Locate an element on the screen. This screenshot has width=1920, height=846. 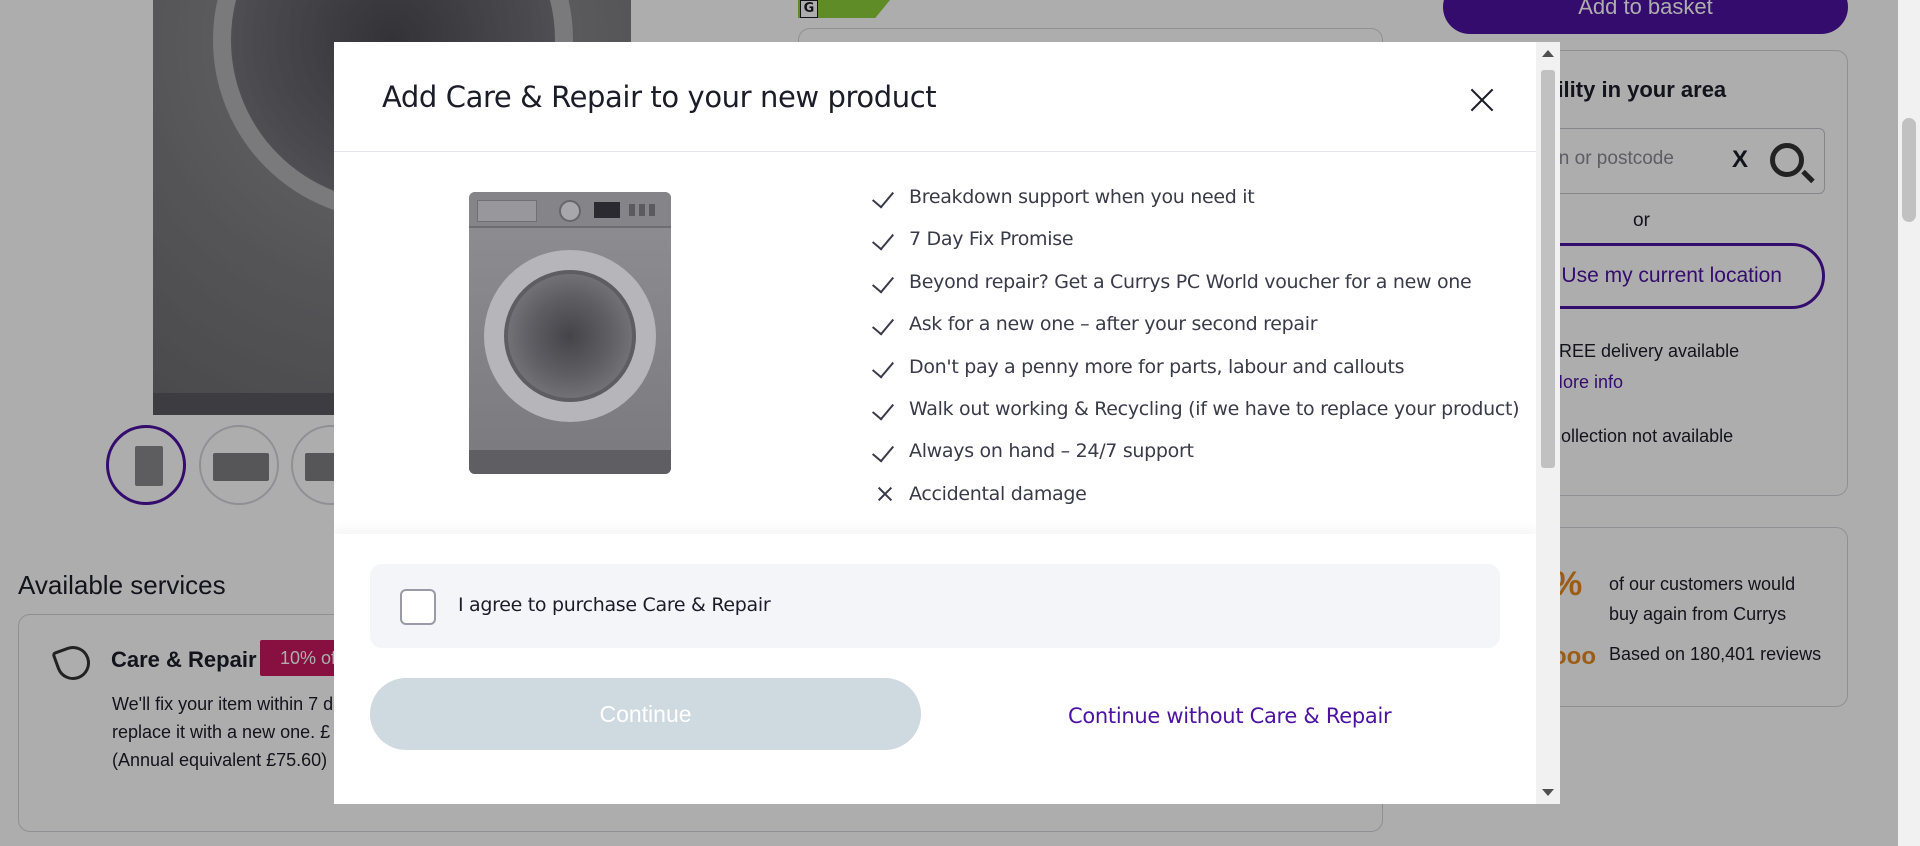
feature-text: 7 Day Fix Promise is located at coordinates (991, 239).